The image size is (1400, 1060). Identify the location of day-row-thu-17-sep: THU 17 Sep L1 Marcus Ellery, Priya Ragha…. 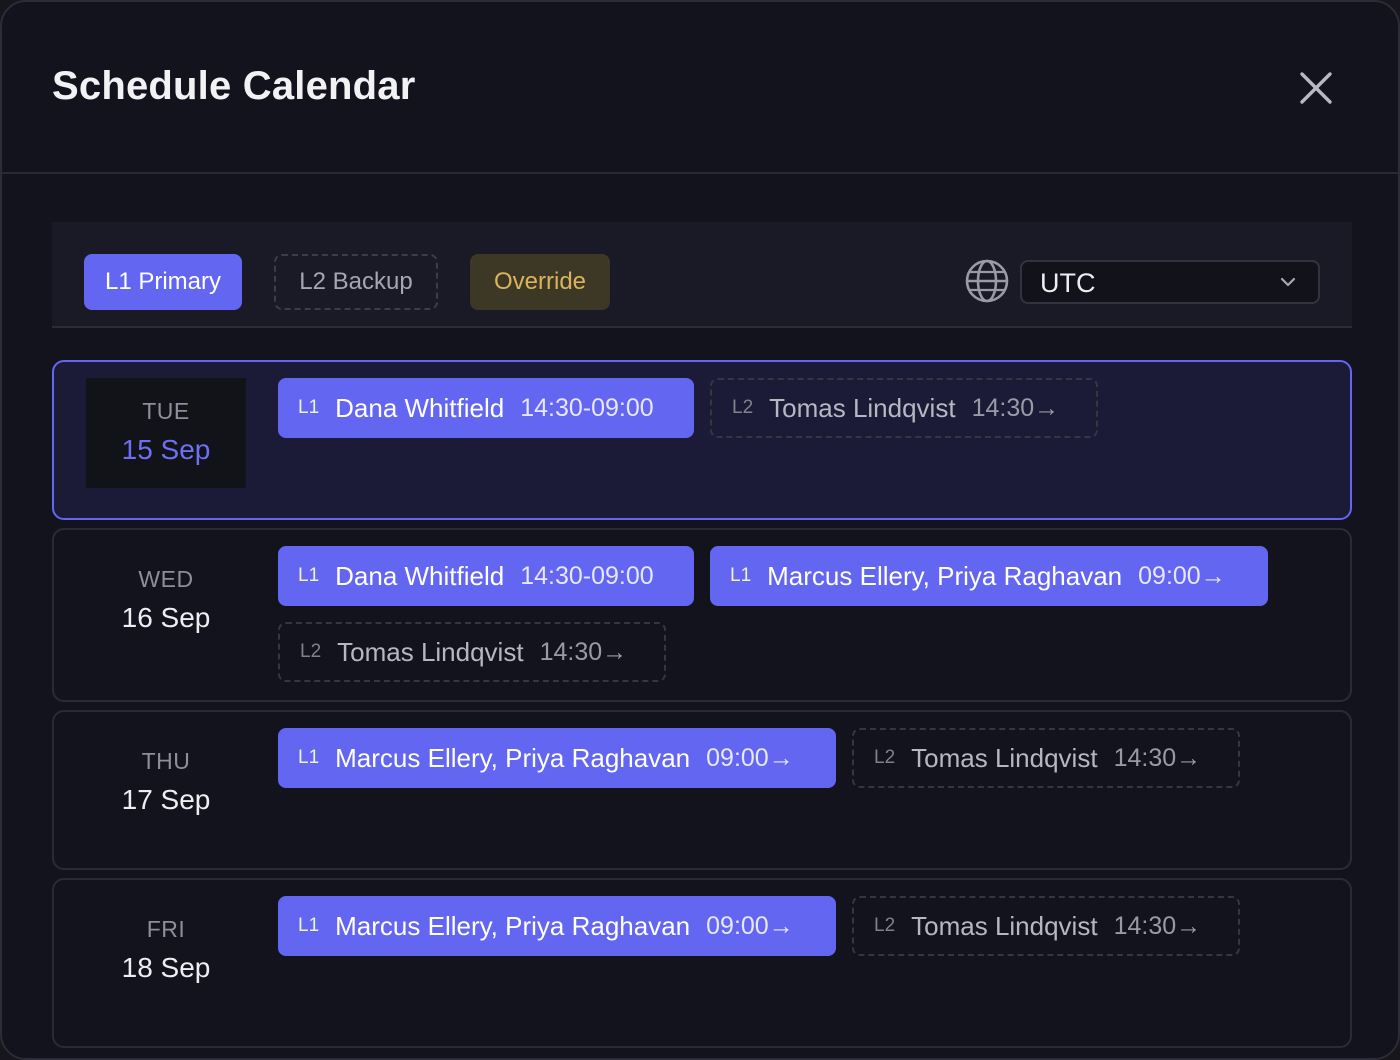
(702, 790).